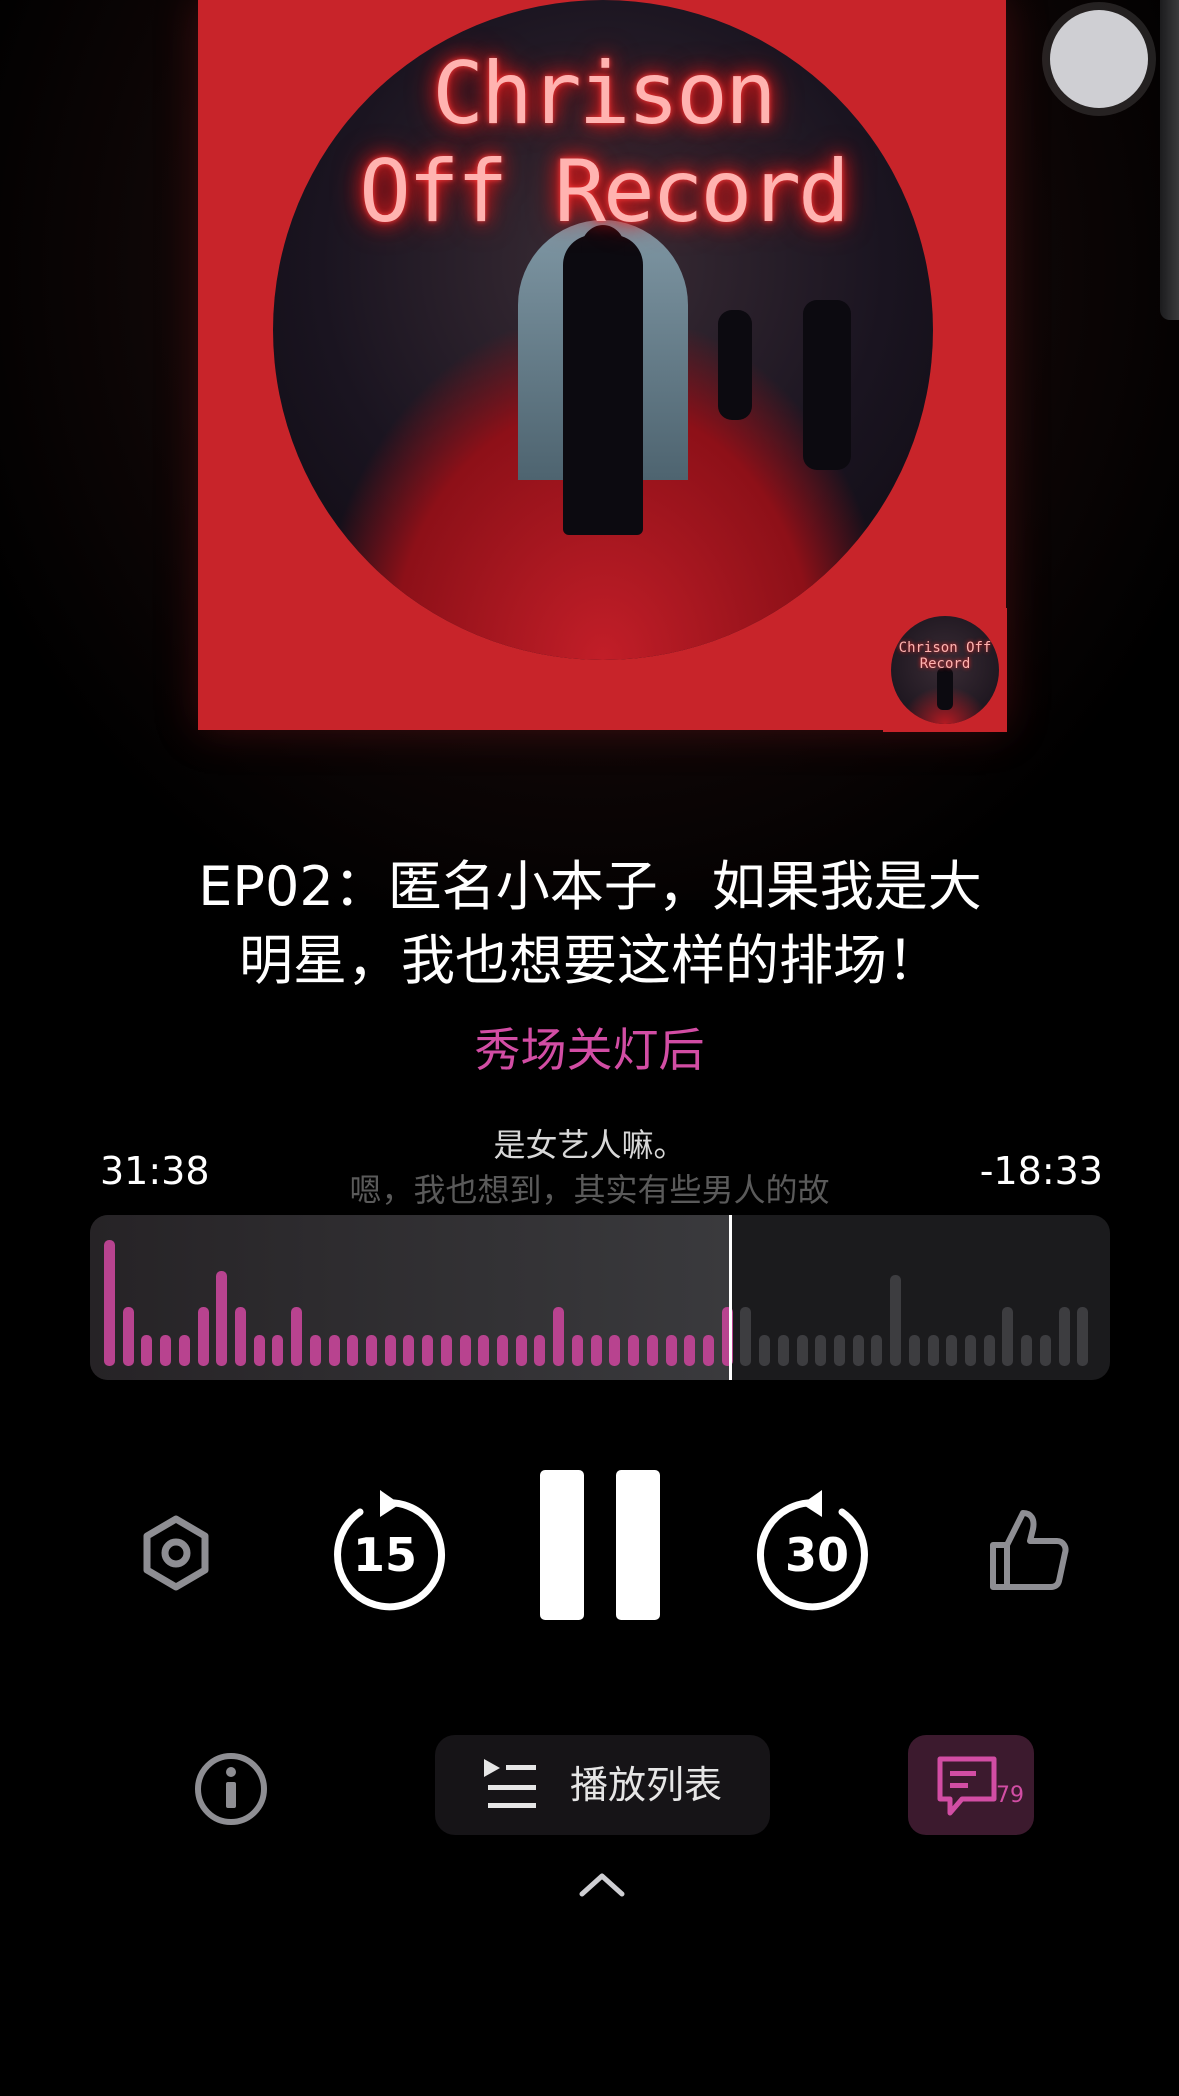 The image size is (1179, 2096). I want to click on playback-settings-button, so click(176, 1553).